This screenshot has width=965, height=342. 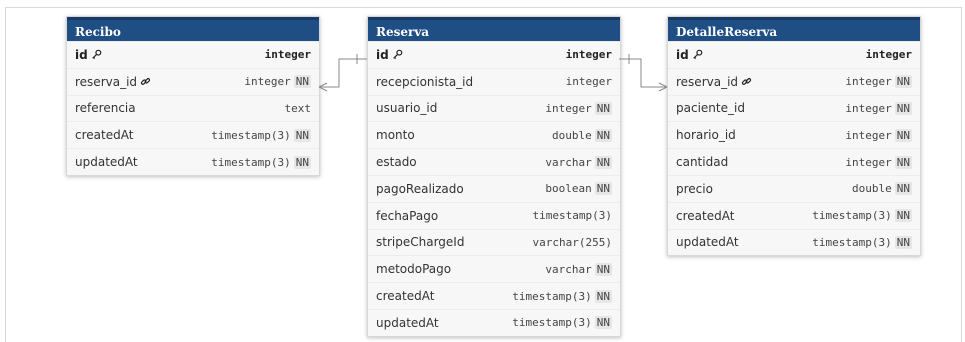 I want to click on relation-recibo-reserva, so click(x=342, y=73).